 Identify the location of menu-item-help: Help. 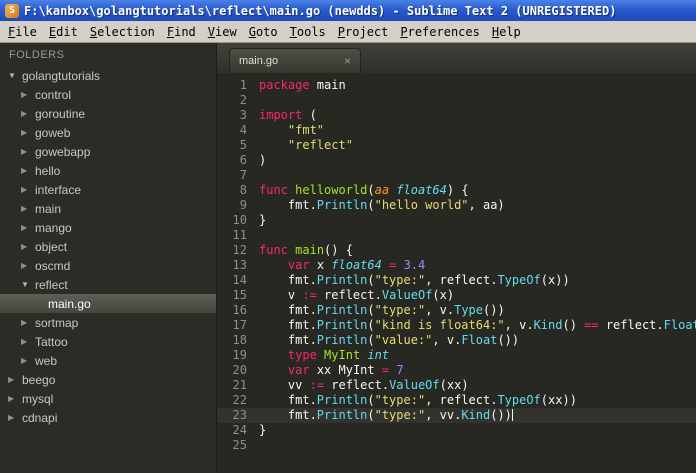
(506, 32).